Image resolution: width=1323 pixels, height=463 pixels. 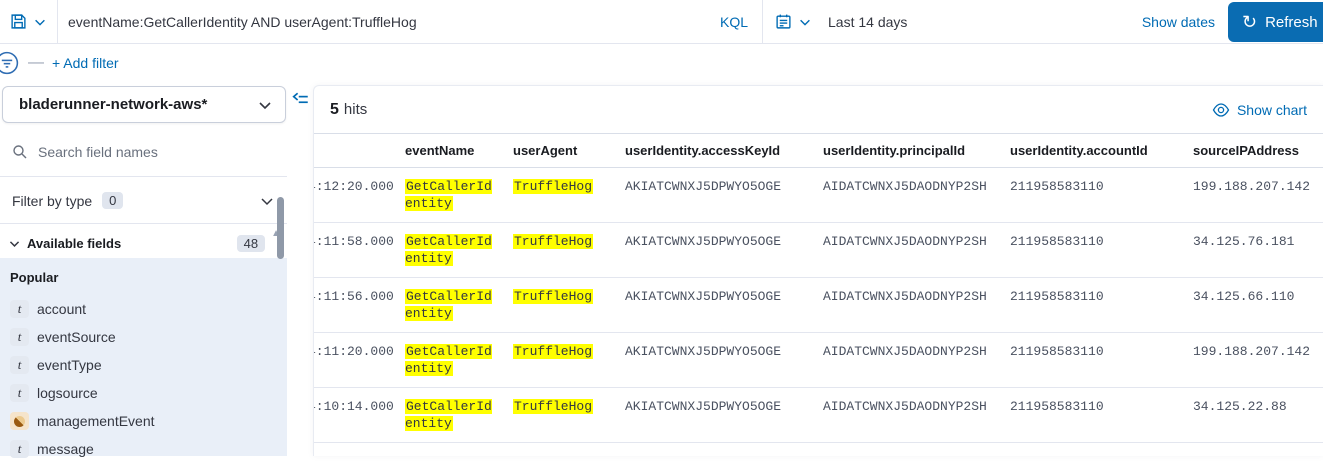 I want to click on column-header: eventName, so click(x=453, y=150).